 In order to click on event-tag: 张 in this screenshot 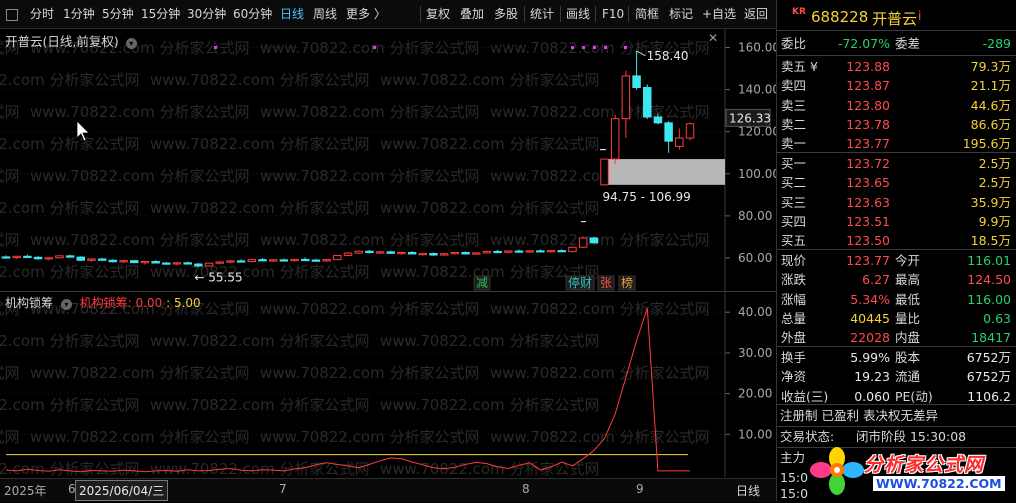, I will do `click(606, 283)`.